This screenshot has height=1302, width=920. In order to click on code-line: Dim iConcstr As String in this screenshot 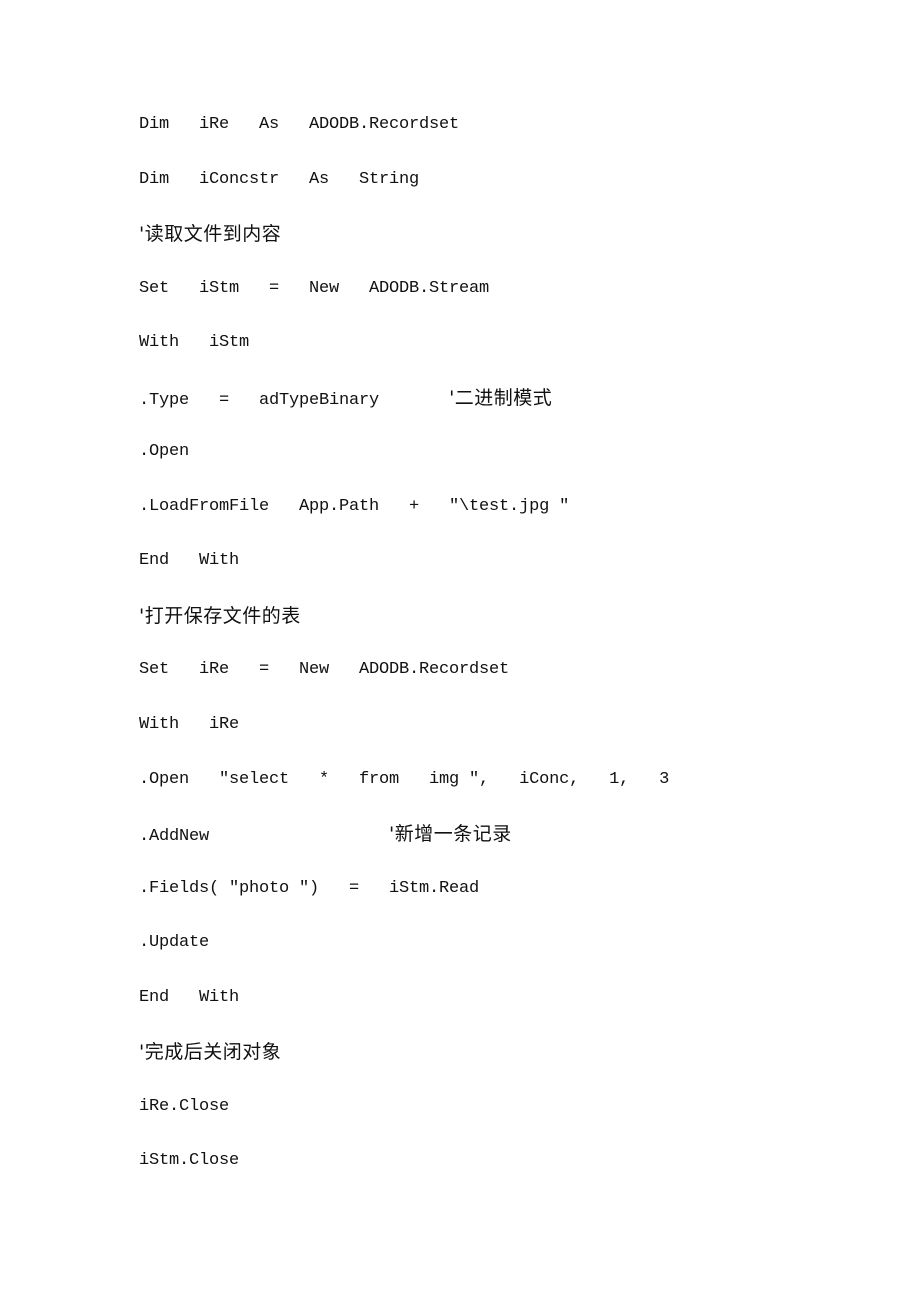, I will do `click(404, 195)`.